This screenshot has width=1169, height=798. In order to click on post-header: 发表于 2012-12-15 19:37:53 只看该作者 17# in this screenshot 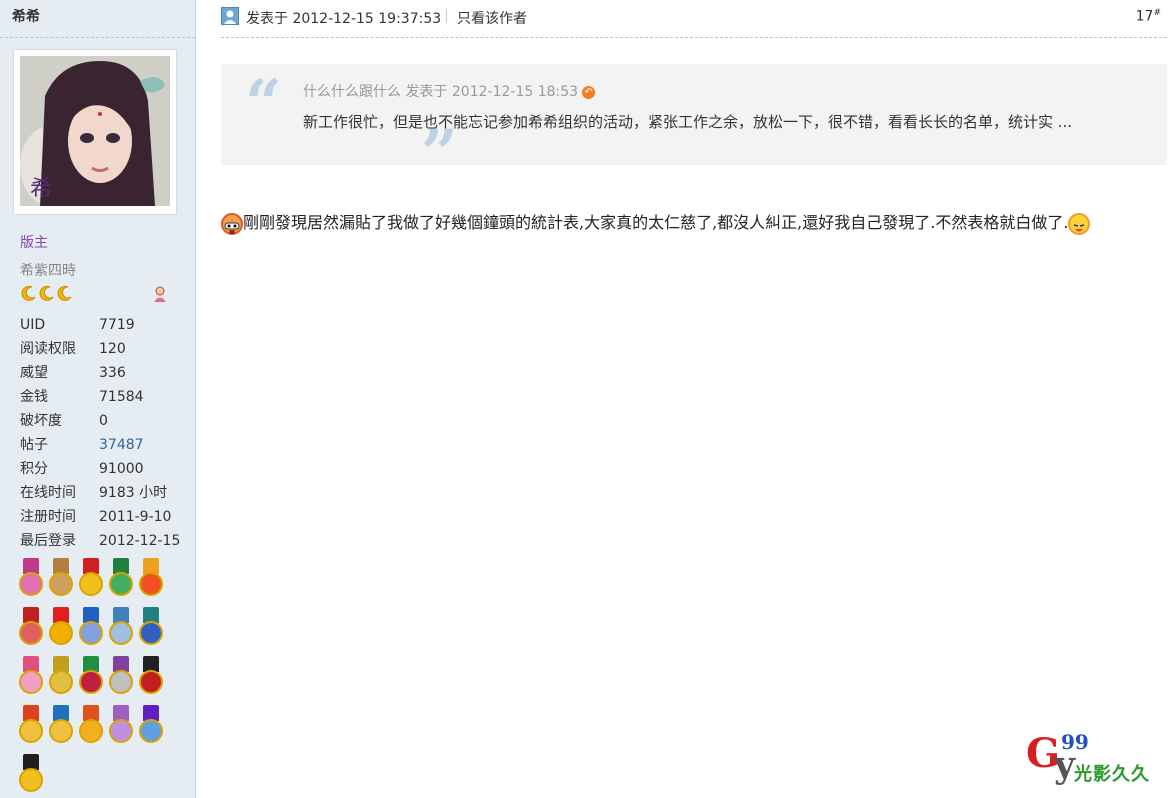, I will do `click(691, 17)`.